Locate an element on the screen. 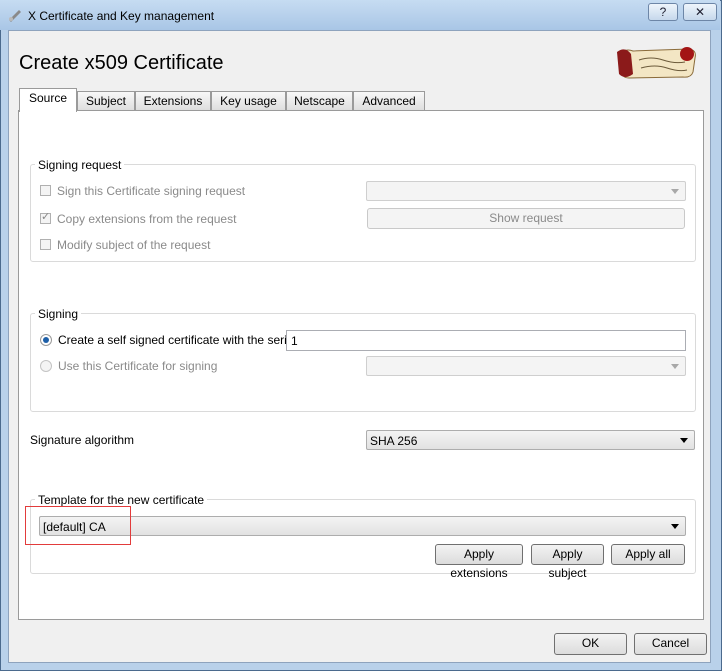 The width and height of the screenshot is (722, 671). title-bar: X Certificate and Key management ? ✕ is located at coordinates (360, 15).